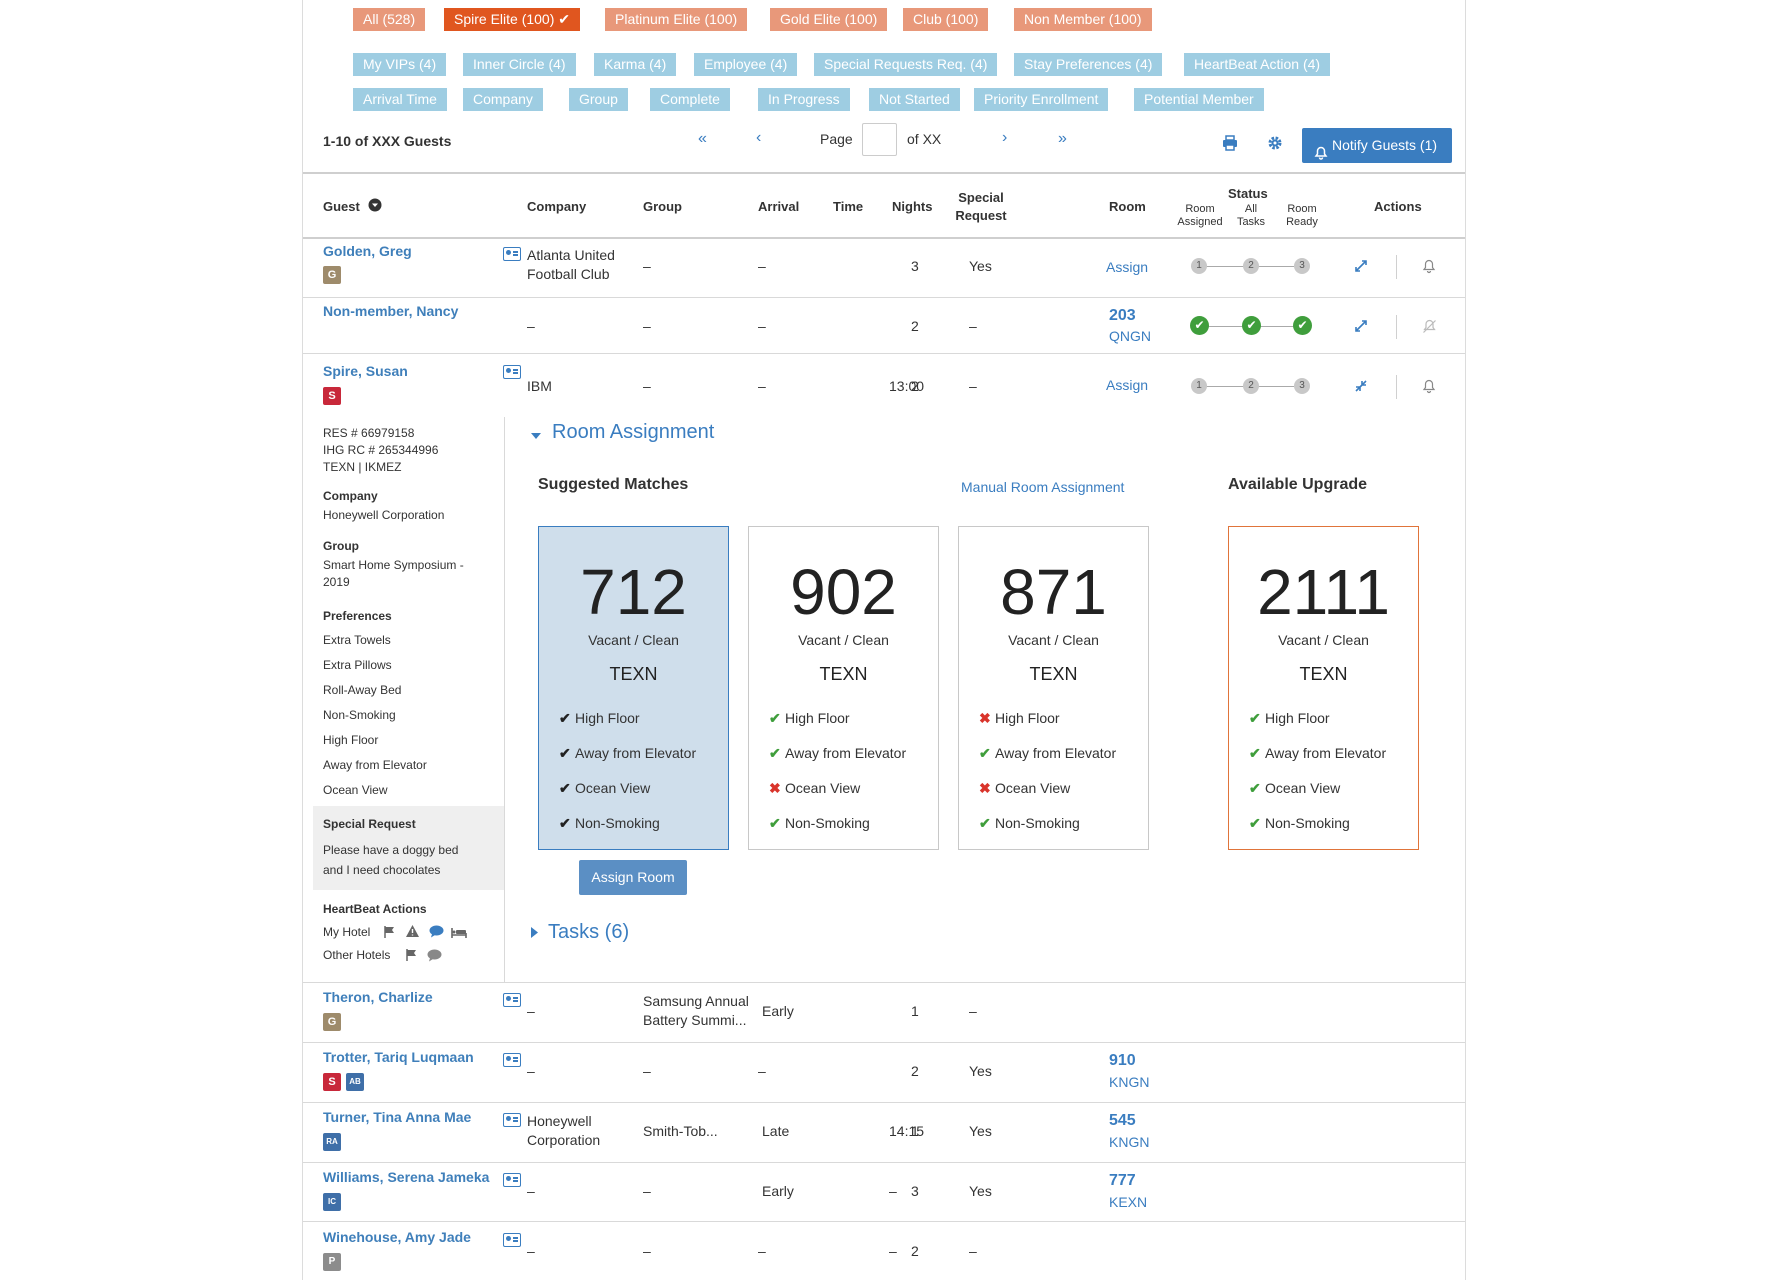  What do you see at coordinates (1122, 1121) in the screenshot?
I see `room-number-link: 545` at bounding box center [1122, 1121].